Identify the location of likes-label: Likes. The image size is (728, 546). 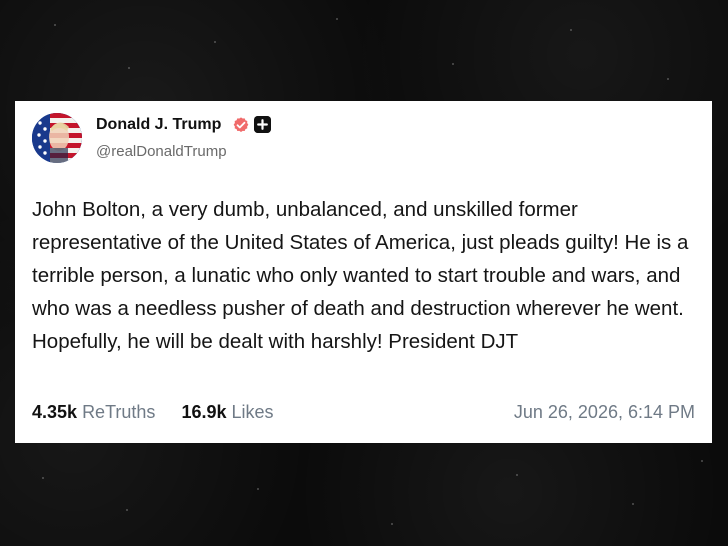
(253, 412).